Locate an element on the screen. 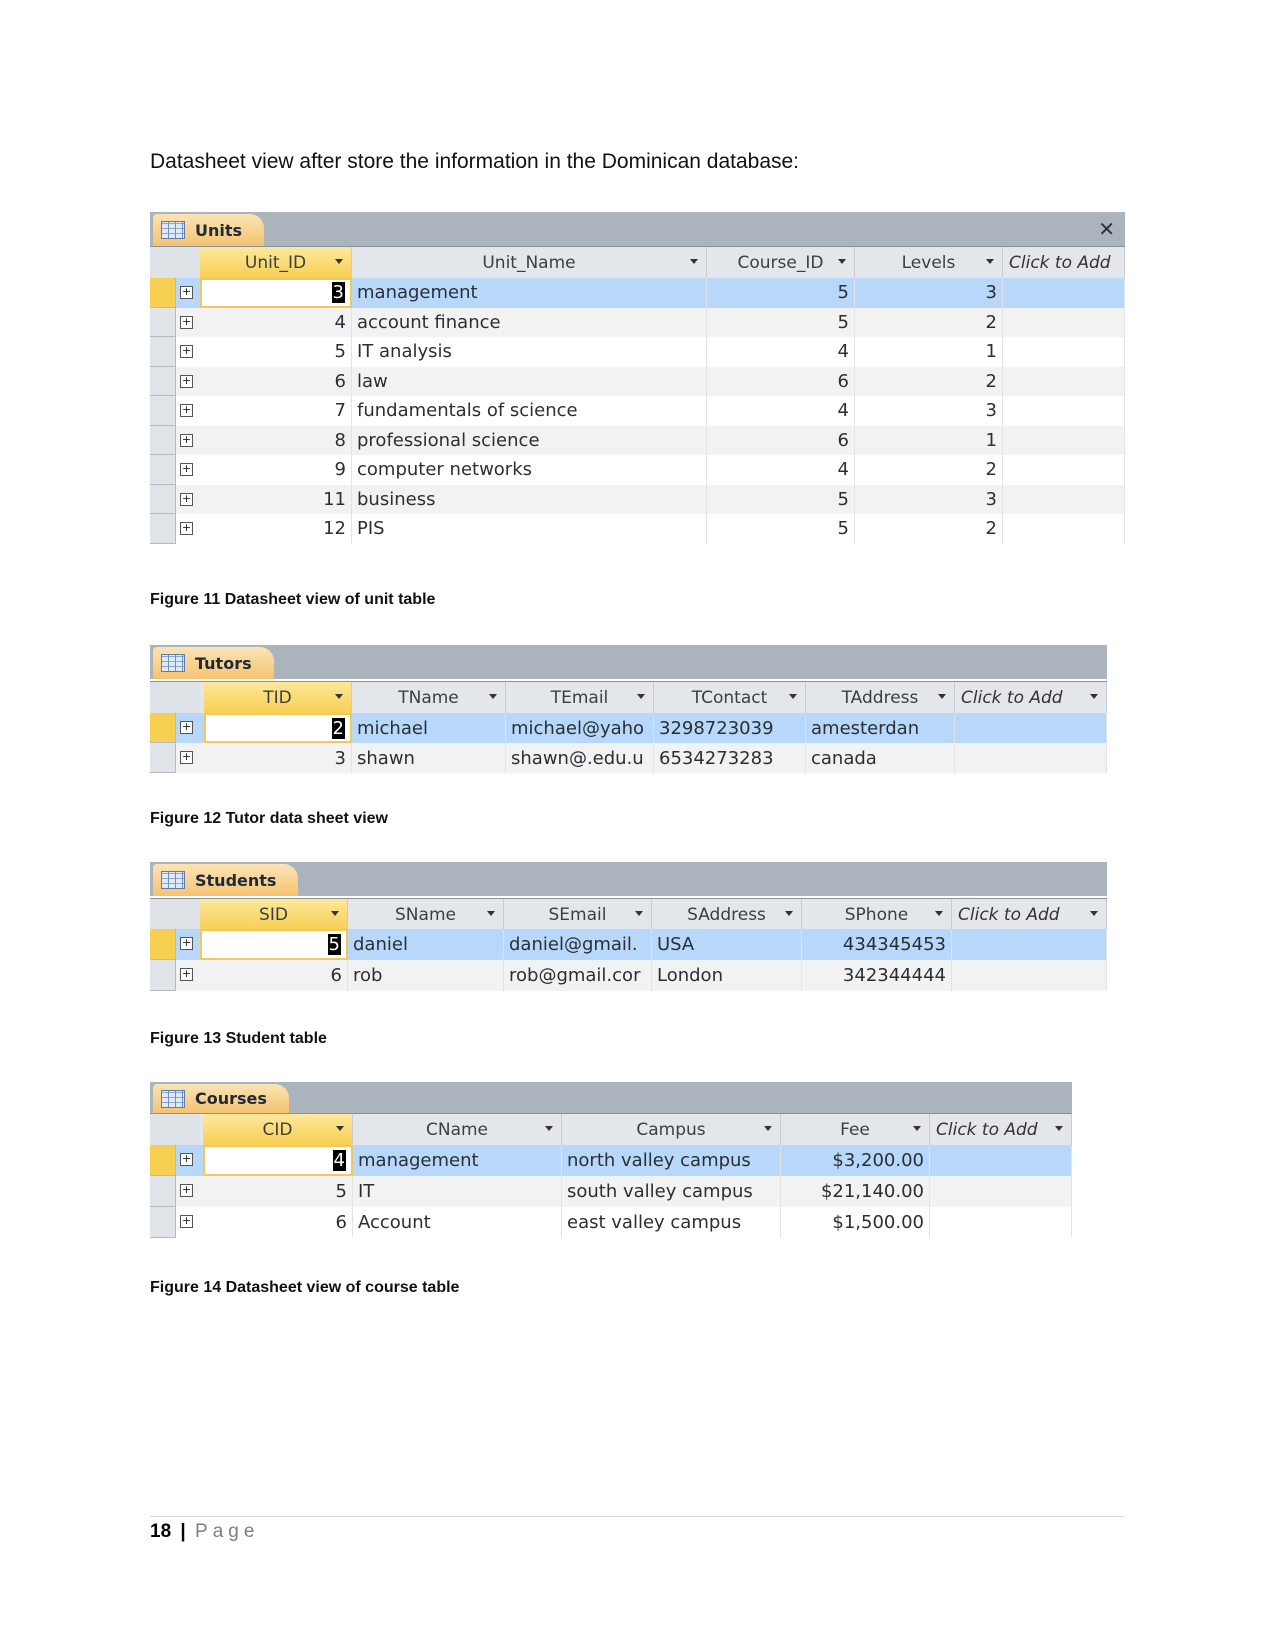 The image size is (1275, 1651). cell-taddress: canada is located at coordinates (880, 758).